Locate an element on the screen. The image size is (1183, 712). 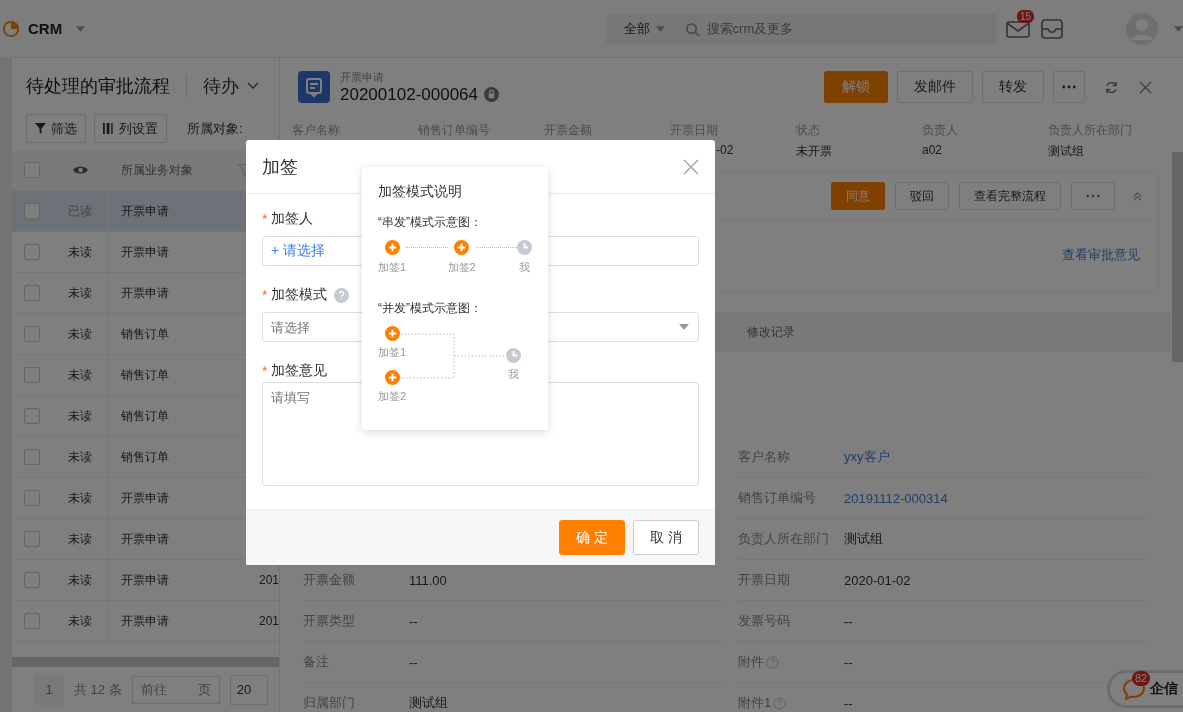
table-cell: 201 is located at coordinates (269, 621).